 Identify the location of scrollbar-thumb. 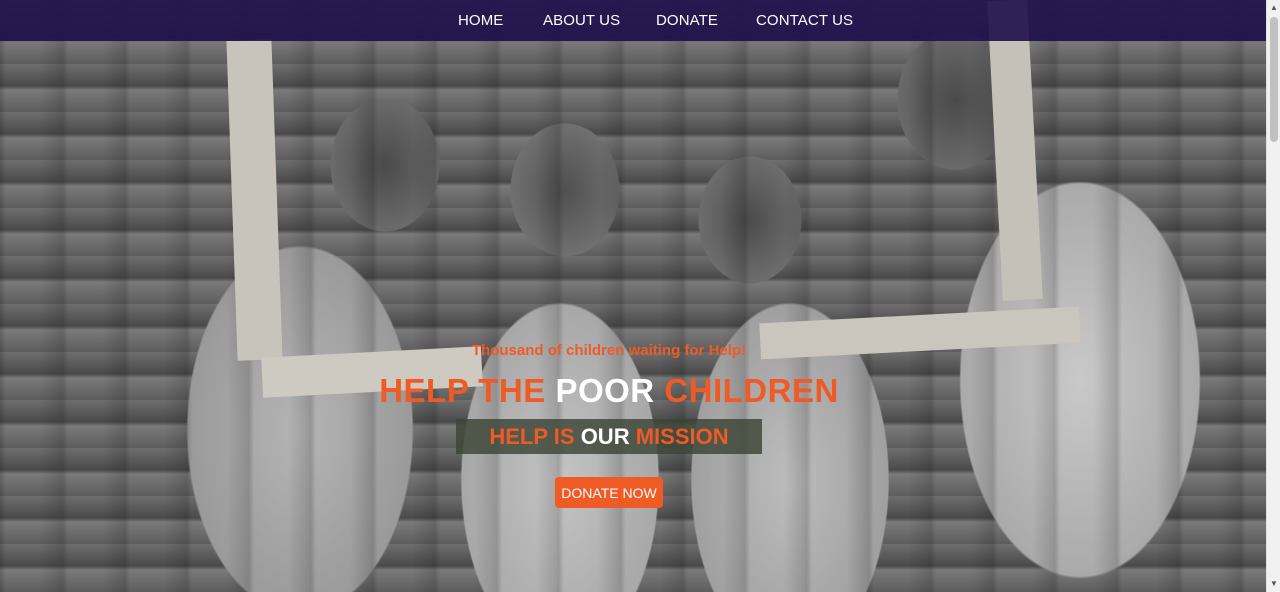
(1274, 79).